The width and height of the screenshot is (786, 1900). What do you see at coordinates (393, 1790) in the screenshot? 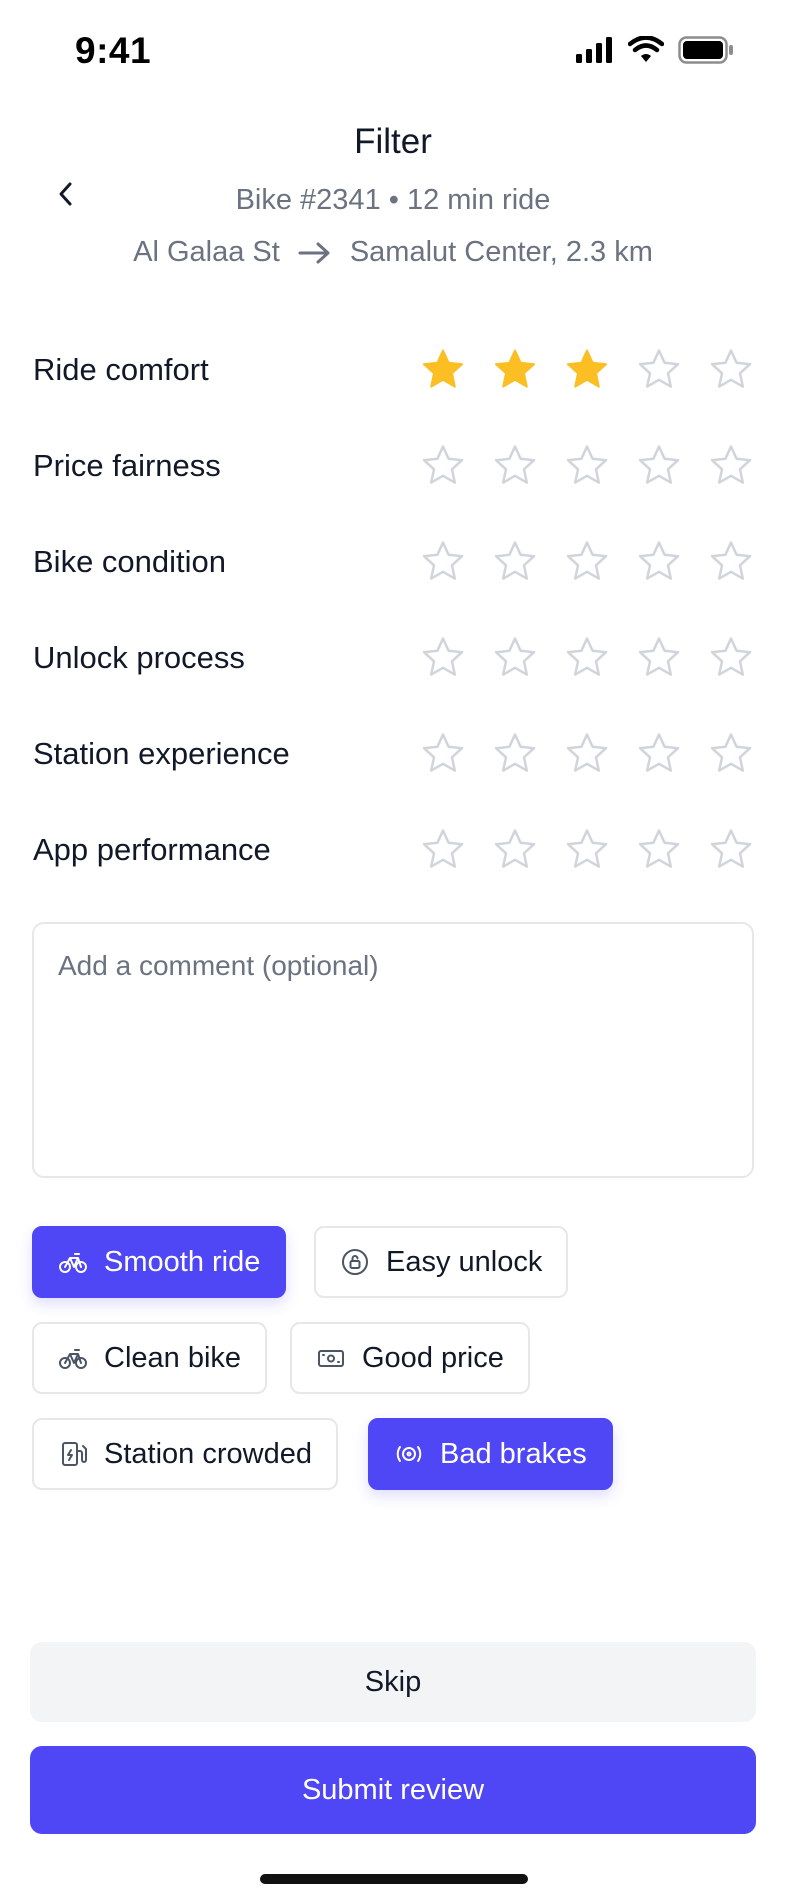
I see `submit-review-button: Submit review` at bounding box center [393, 1790].